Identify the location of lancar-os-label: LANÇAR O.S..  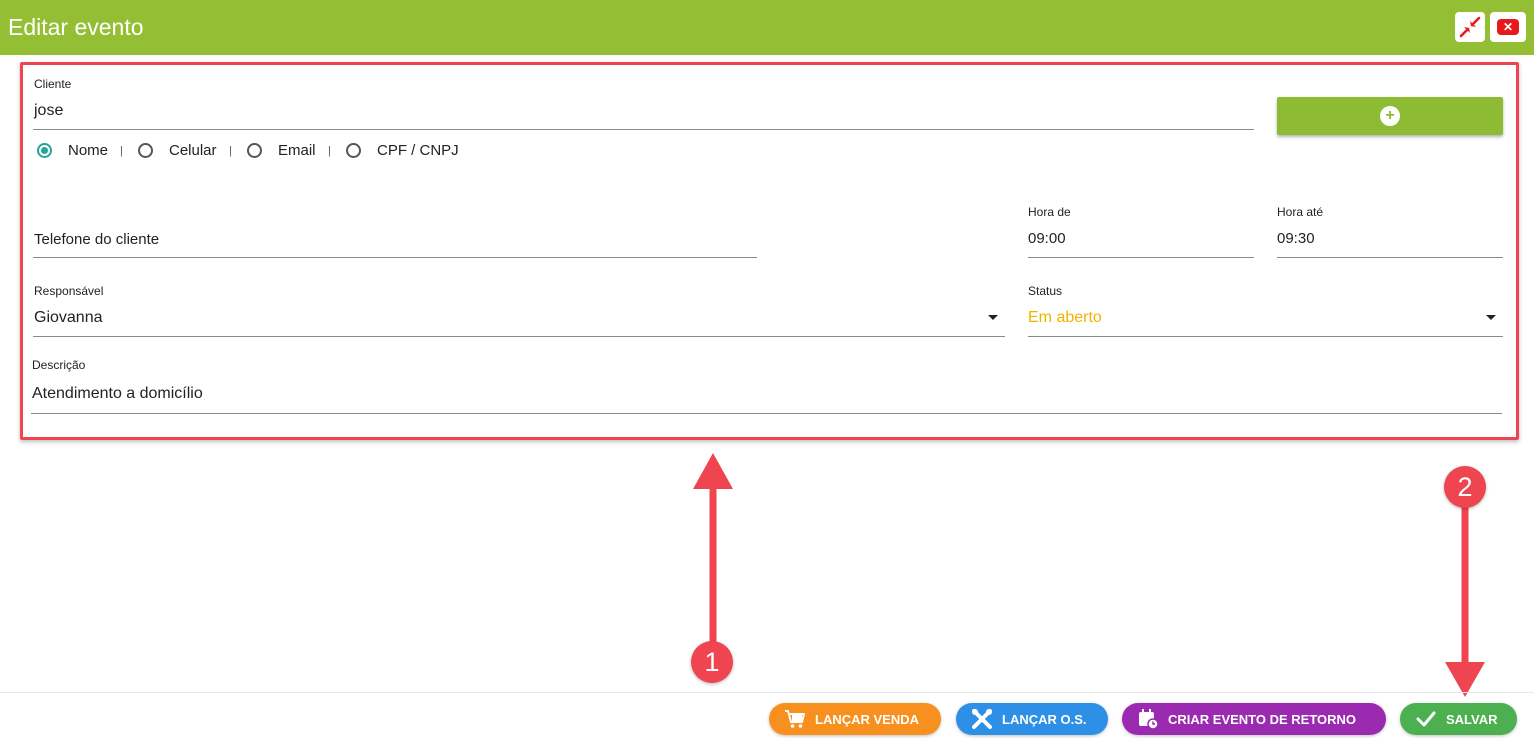
(1044, 719).